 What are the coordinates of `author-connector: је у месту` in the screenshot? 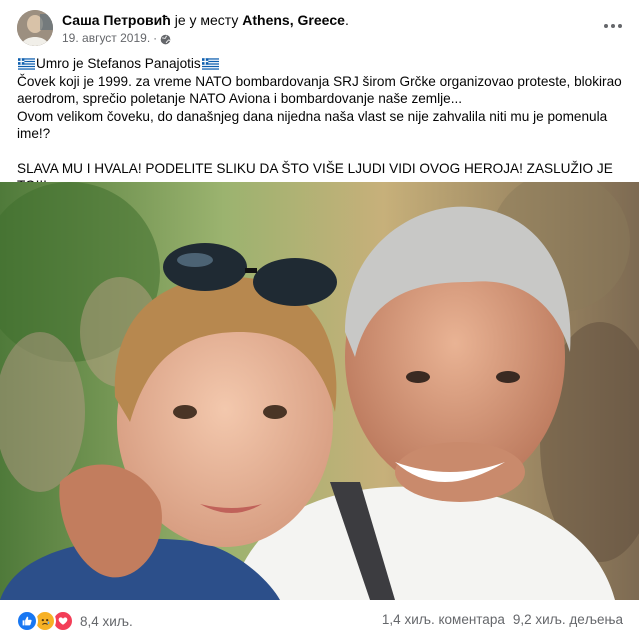 It's located at (206, 20).